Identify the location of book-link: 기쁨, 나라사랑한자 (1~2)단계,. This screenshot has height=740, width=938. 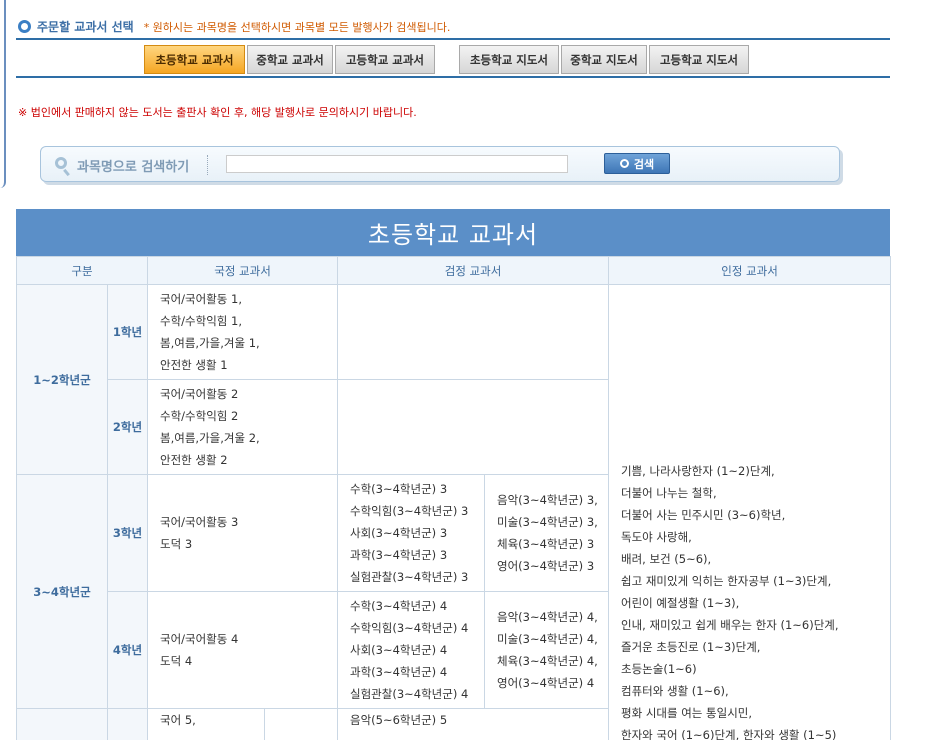
(749, 471).